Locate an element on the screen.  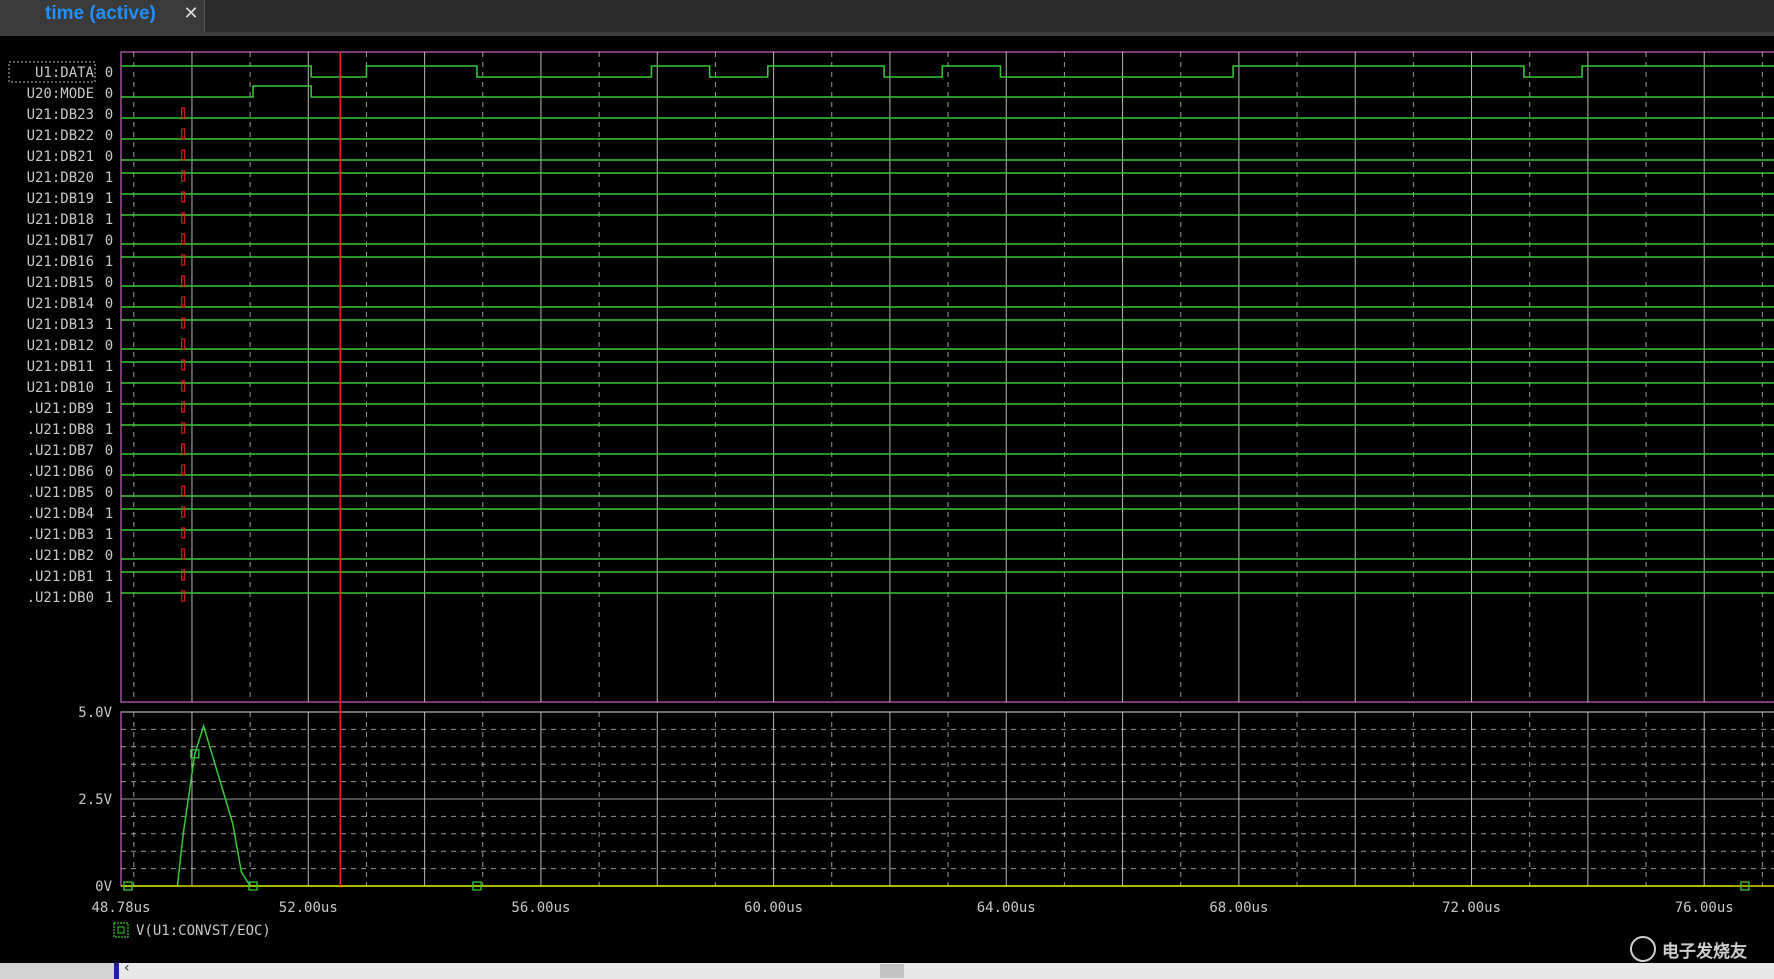
horizontal-scrollbar: ‹ is located at coordinates (887, 969).